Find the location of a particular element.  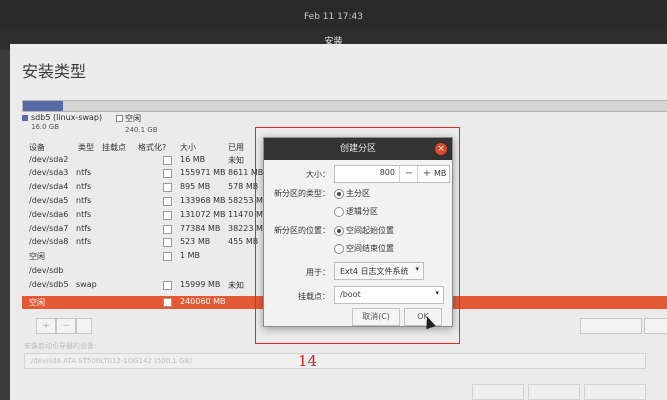

size-cell: 523 MB is located at coordinates (195, 241).